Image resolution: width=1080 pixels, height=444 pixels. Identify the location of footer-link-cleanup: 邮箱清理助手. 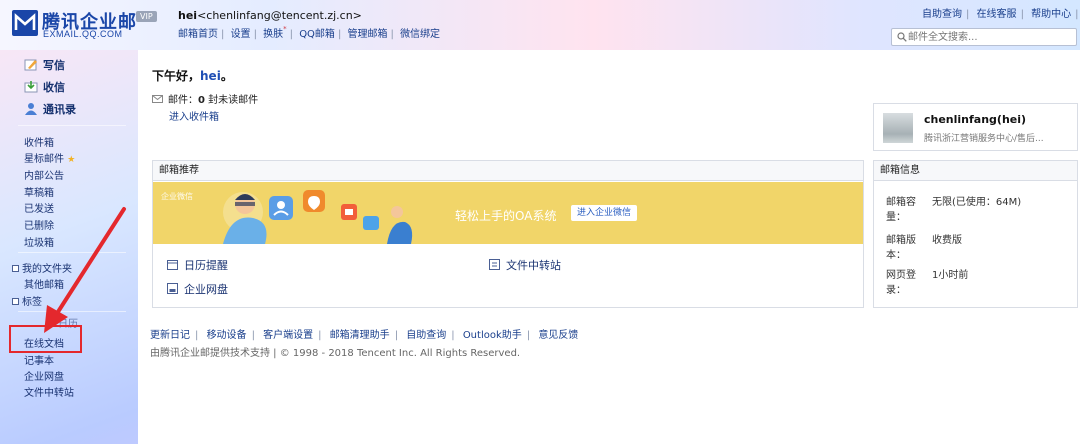
(360, 335).